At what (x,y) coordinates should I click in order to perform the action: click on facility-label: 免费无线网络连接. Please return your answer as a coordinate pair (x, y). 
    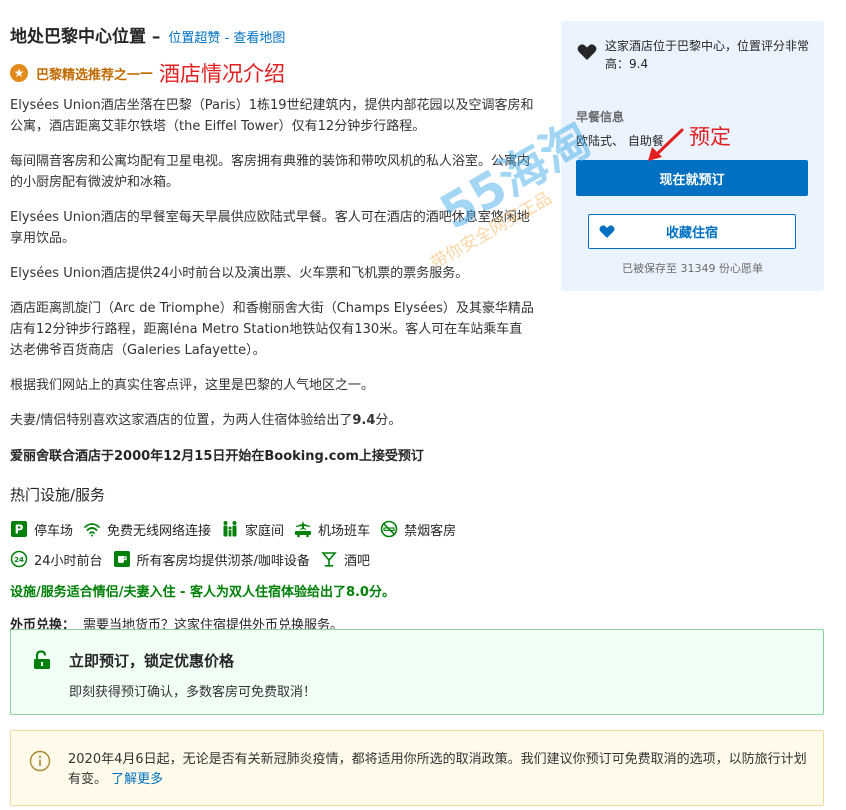
    Looking at the image, I should click on (159, 531).